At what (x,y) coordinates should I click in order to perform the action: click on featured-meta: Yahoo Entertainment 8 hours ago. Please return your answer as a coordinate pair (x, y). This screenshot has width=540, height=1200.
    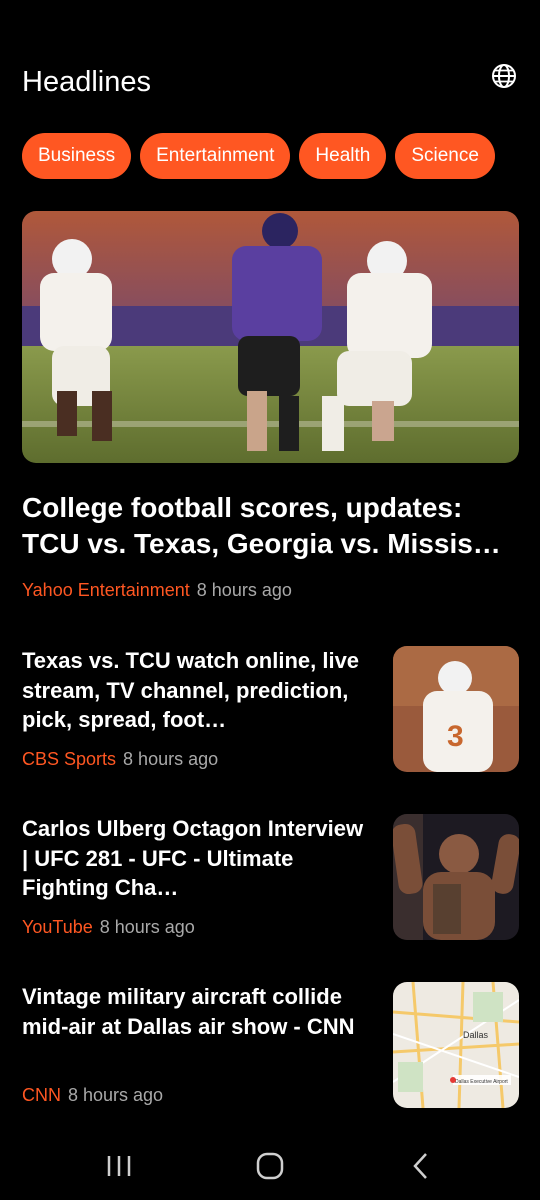
    Looking at the image, I should click on (157, 590).